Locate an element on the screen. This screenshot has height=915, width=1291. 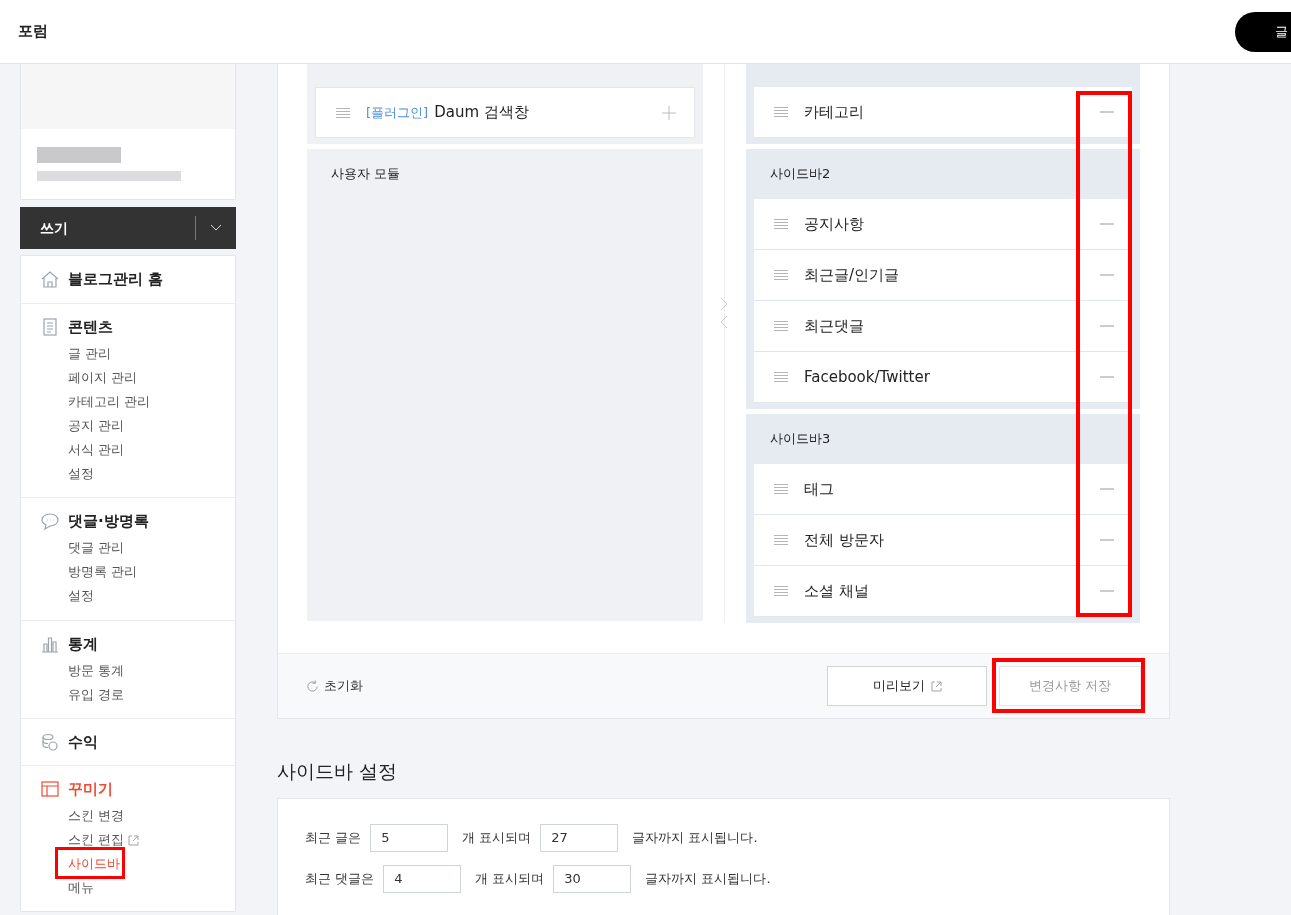
nav-item: 글 관리 is located at coordinates (89, 354).